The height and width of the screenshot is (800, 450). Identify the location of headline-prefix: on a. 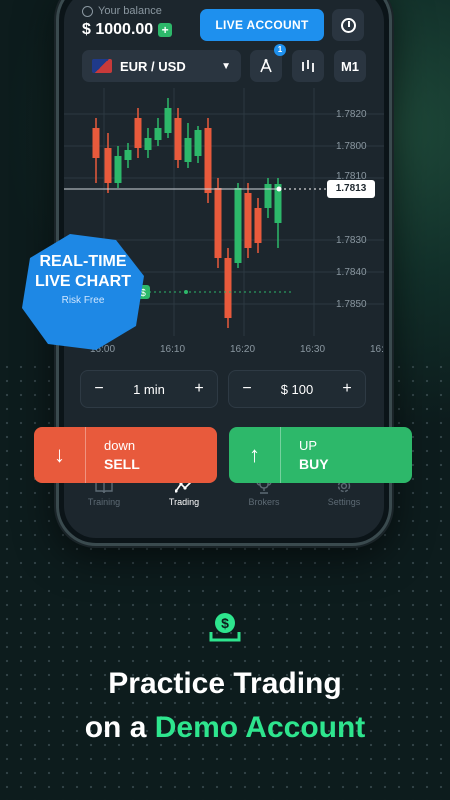
(119, 727).